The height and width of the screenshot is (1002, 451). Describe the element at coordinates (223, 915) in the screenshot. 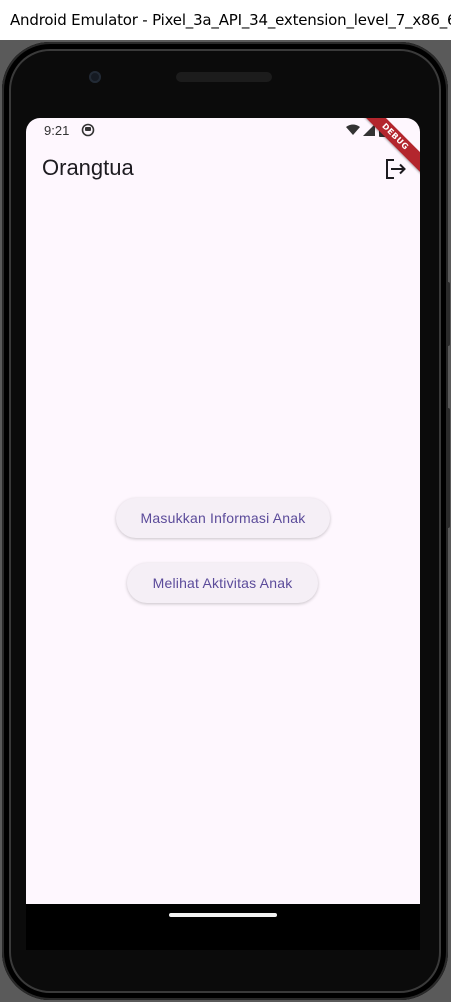

I see `home-gesture-handle` at that location.